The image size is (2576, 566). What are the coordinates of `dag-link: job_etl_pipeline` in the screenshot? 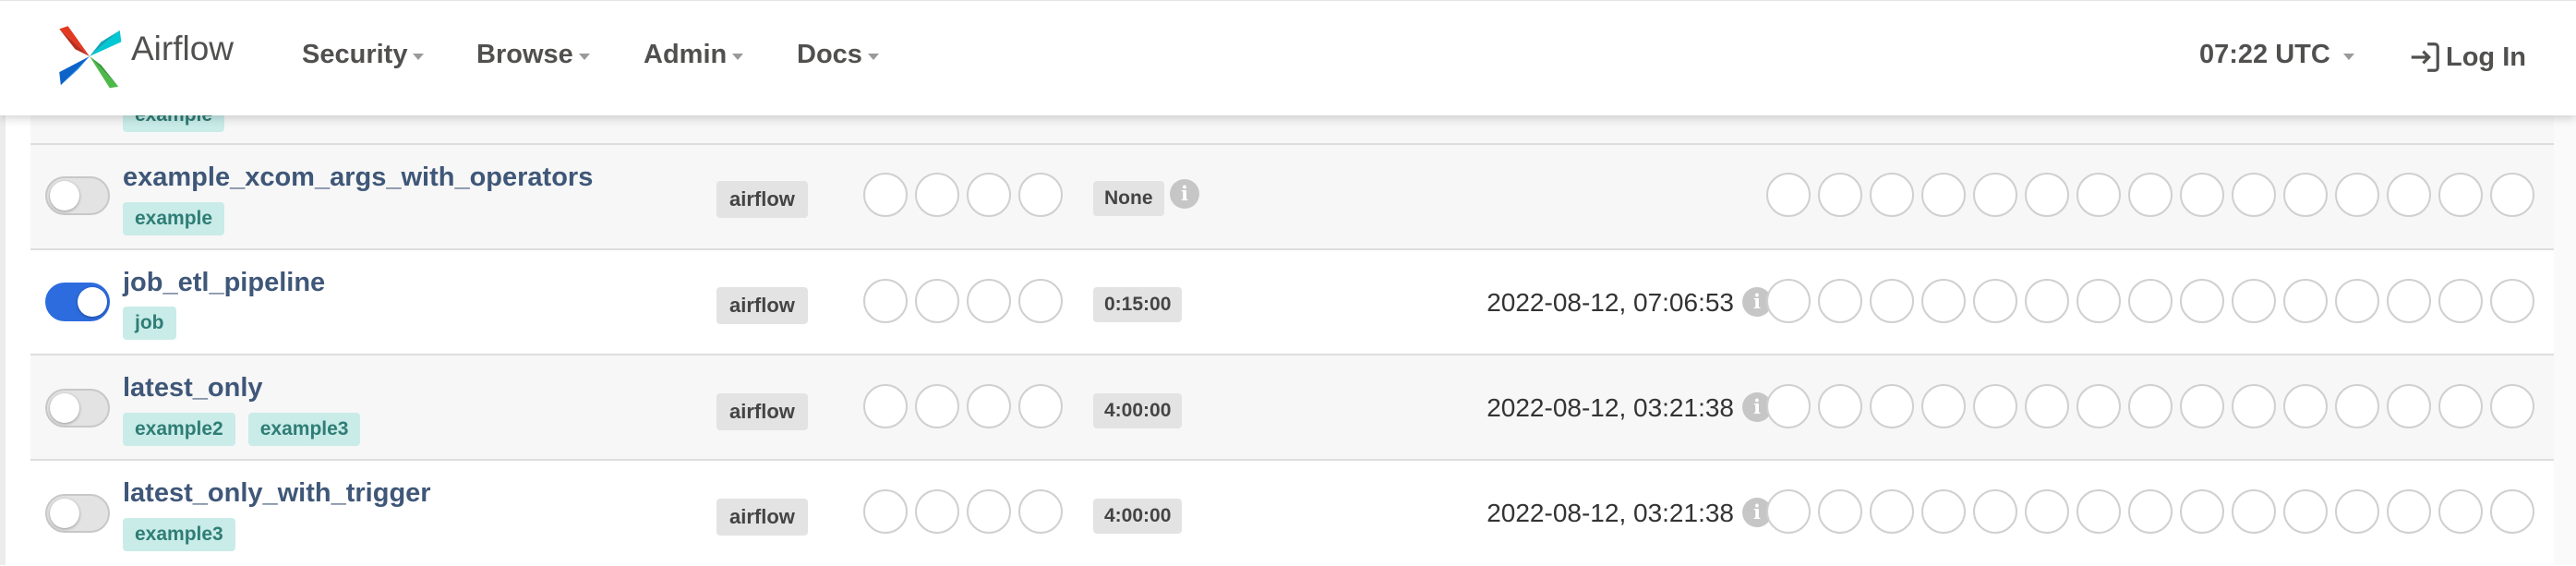 It's located at (224, 283).